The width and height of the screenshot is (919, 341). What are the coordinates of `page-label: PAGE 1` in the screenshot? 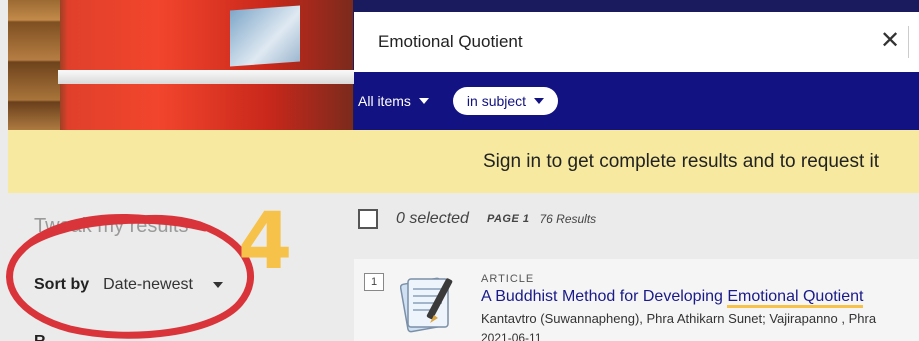 It's located at (508, 219).